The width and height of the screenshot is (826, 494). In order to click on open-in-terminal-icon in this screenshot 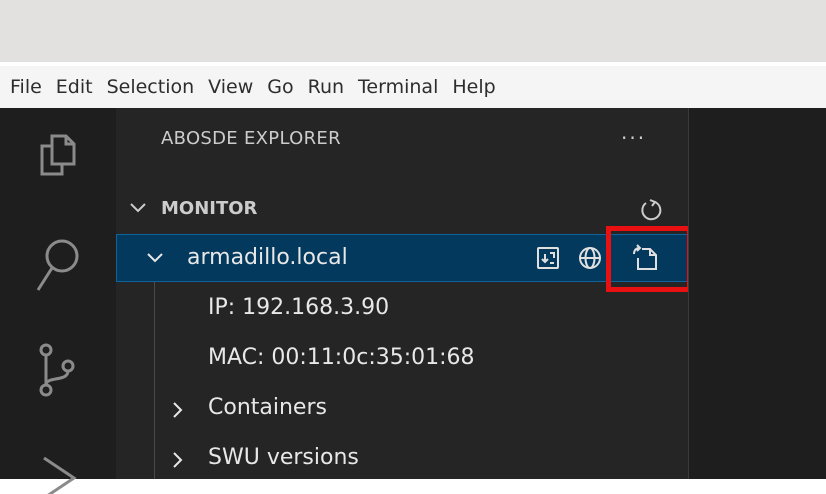, I will do `click(548, 258)`.